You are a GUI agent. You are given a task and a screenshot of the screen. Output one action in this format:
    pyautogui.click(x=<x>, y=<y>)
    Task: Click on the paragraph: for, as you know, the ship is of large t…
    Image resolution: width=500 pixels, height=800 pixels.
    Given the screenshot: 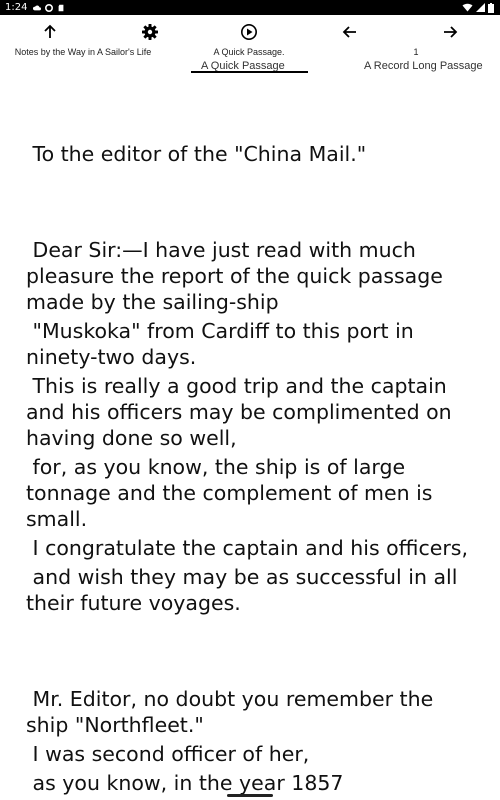 What is the action you would take?
    pyautogui.click(x=233, y=493)
    